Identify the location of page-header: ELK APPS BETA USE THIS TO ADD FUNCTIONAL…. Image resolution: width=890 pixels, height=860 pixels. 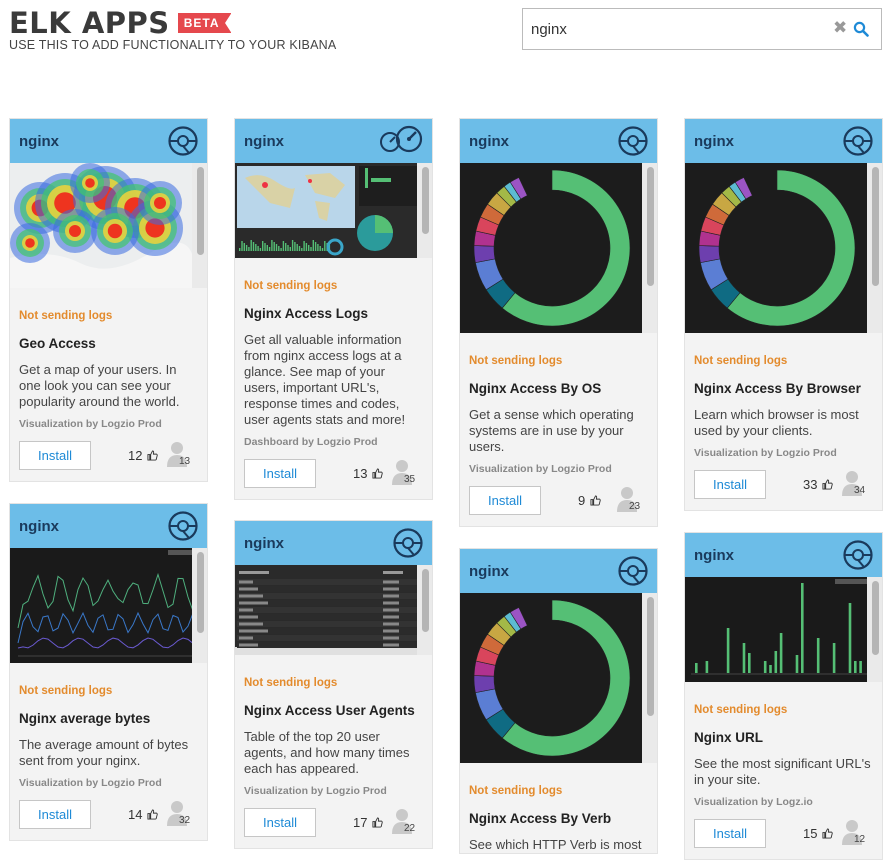
(445, 45).